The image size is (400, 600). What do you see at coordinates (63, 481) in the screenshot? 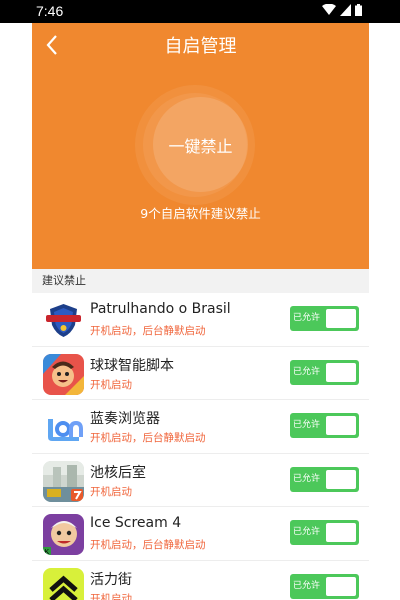
I see `pool-room-icon` at bounding box center [63, 481].